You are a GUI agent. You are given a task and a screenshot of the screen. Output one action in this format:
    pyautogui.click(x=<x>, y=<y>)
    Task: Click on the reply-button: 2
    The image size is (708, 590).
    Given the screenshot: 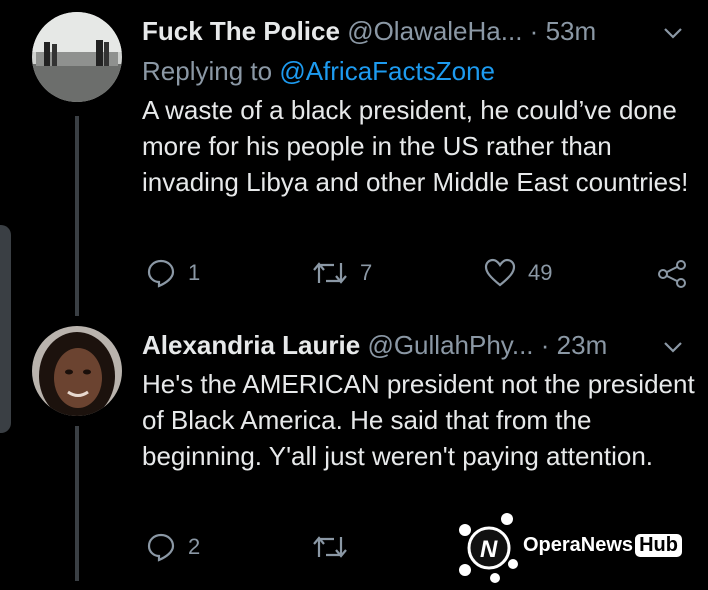 What is the action you would take?
    pyautogui.click(x=173, y=547)
    